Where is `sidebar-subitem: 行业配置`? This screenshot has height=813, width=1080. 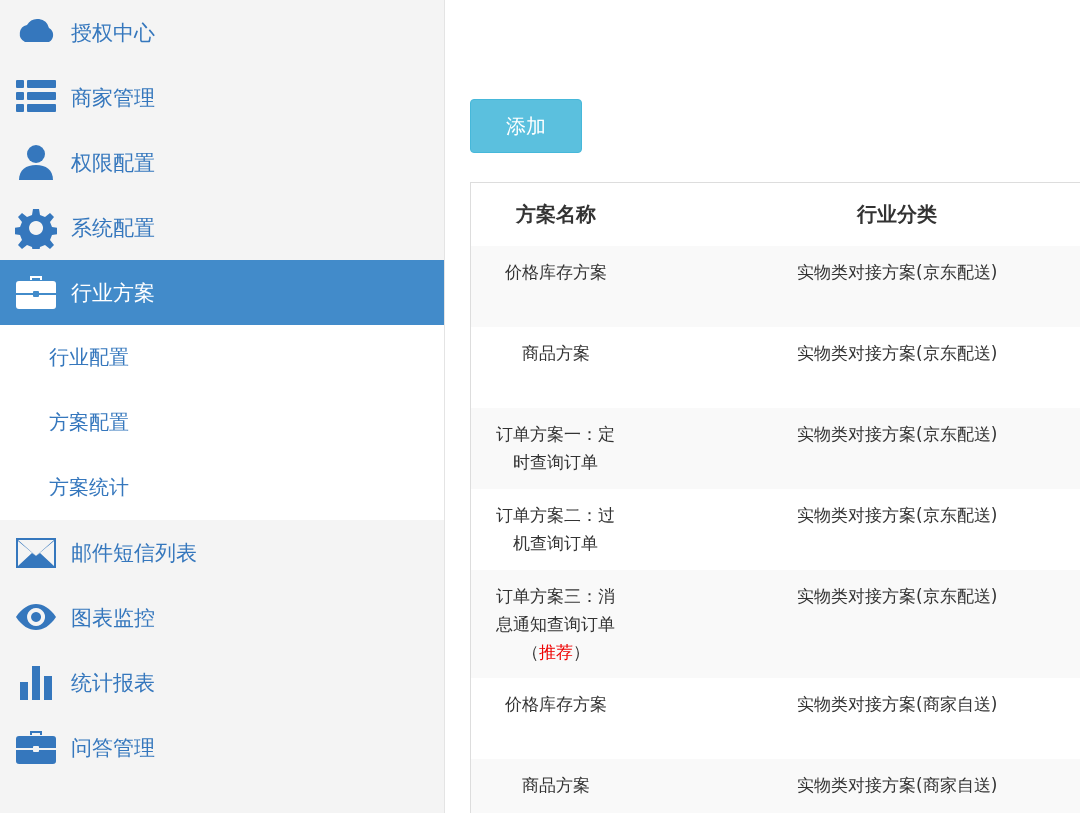 sidebar-subitem: 行业配置 is located at coordinates (222, 357).